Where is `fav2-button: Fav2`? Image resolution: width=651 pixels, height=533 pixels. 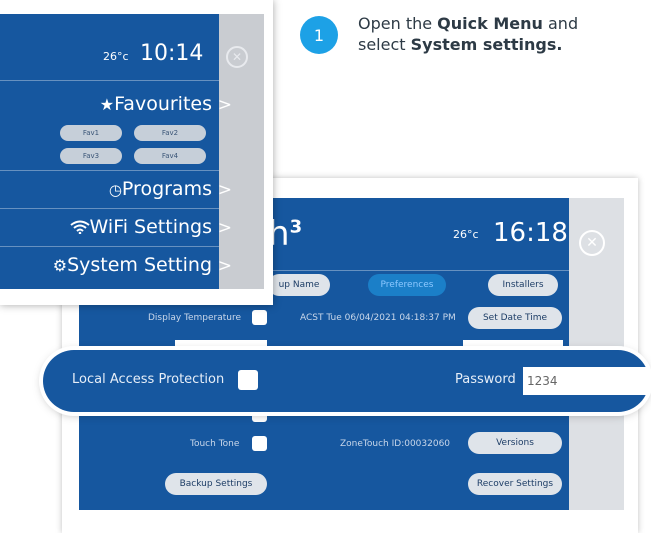 fav2-button: Fav2 is located at coordinates (170, 133).